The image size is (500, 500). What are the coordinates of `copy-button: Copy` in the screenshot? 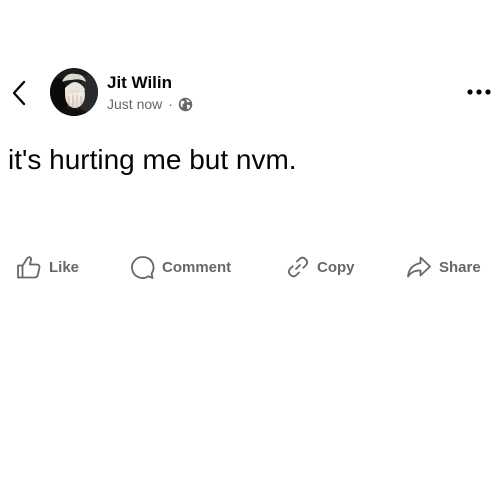 It's located at (320, 267).